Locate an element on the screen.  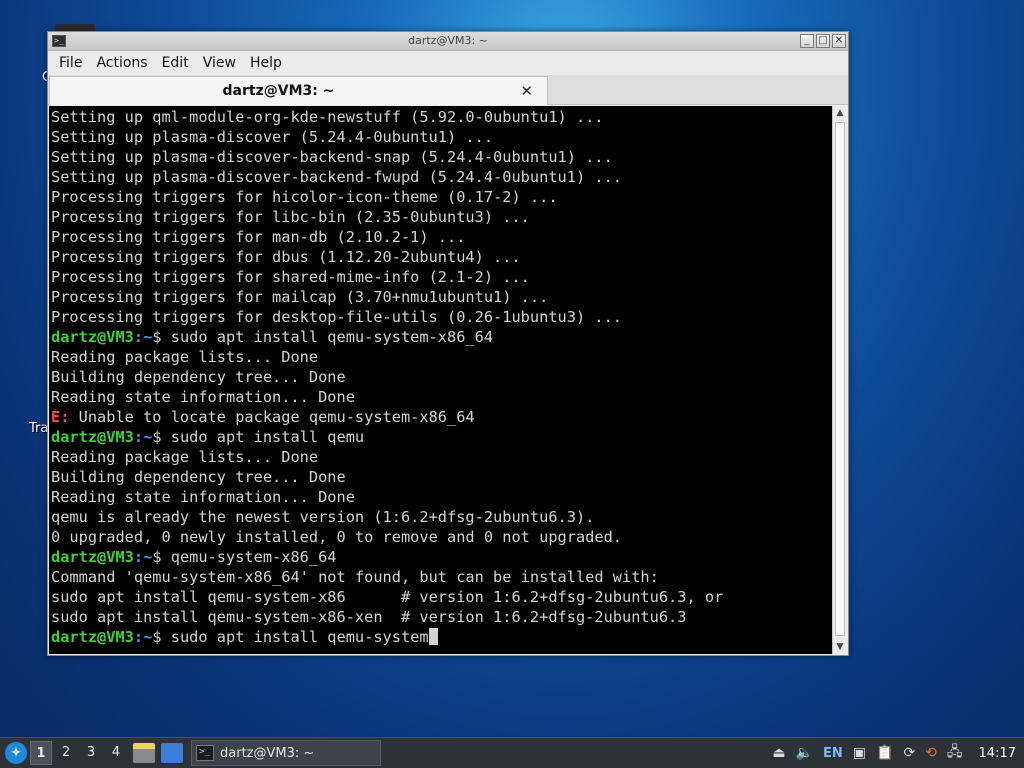
current-input: sudo apt install qemu-system is located at coordinates (300, 637).